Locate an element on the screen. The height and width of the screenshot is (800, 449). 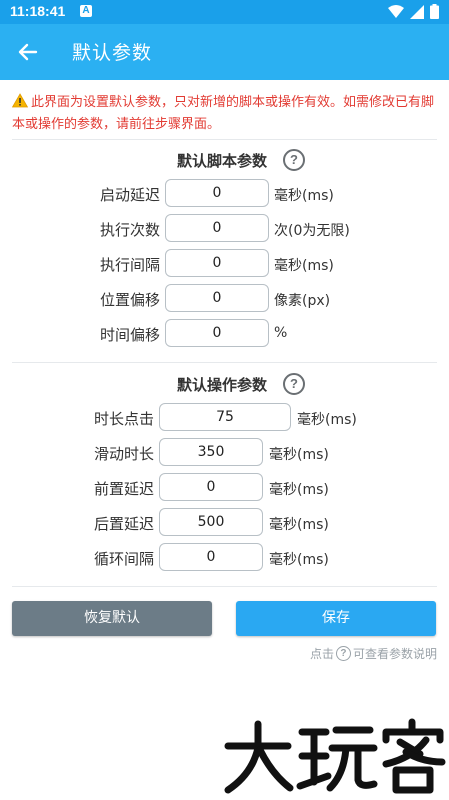
label-swipe-duration: 滑动时长 is located at coordinates (123, 454).